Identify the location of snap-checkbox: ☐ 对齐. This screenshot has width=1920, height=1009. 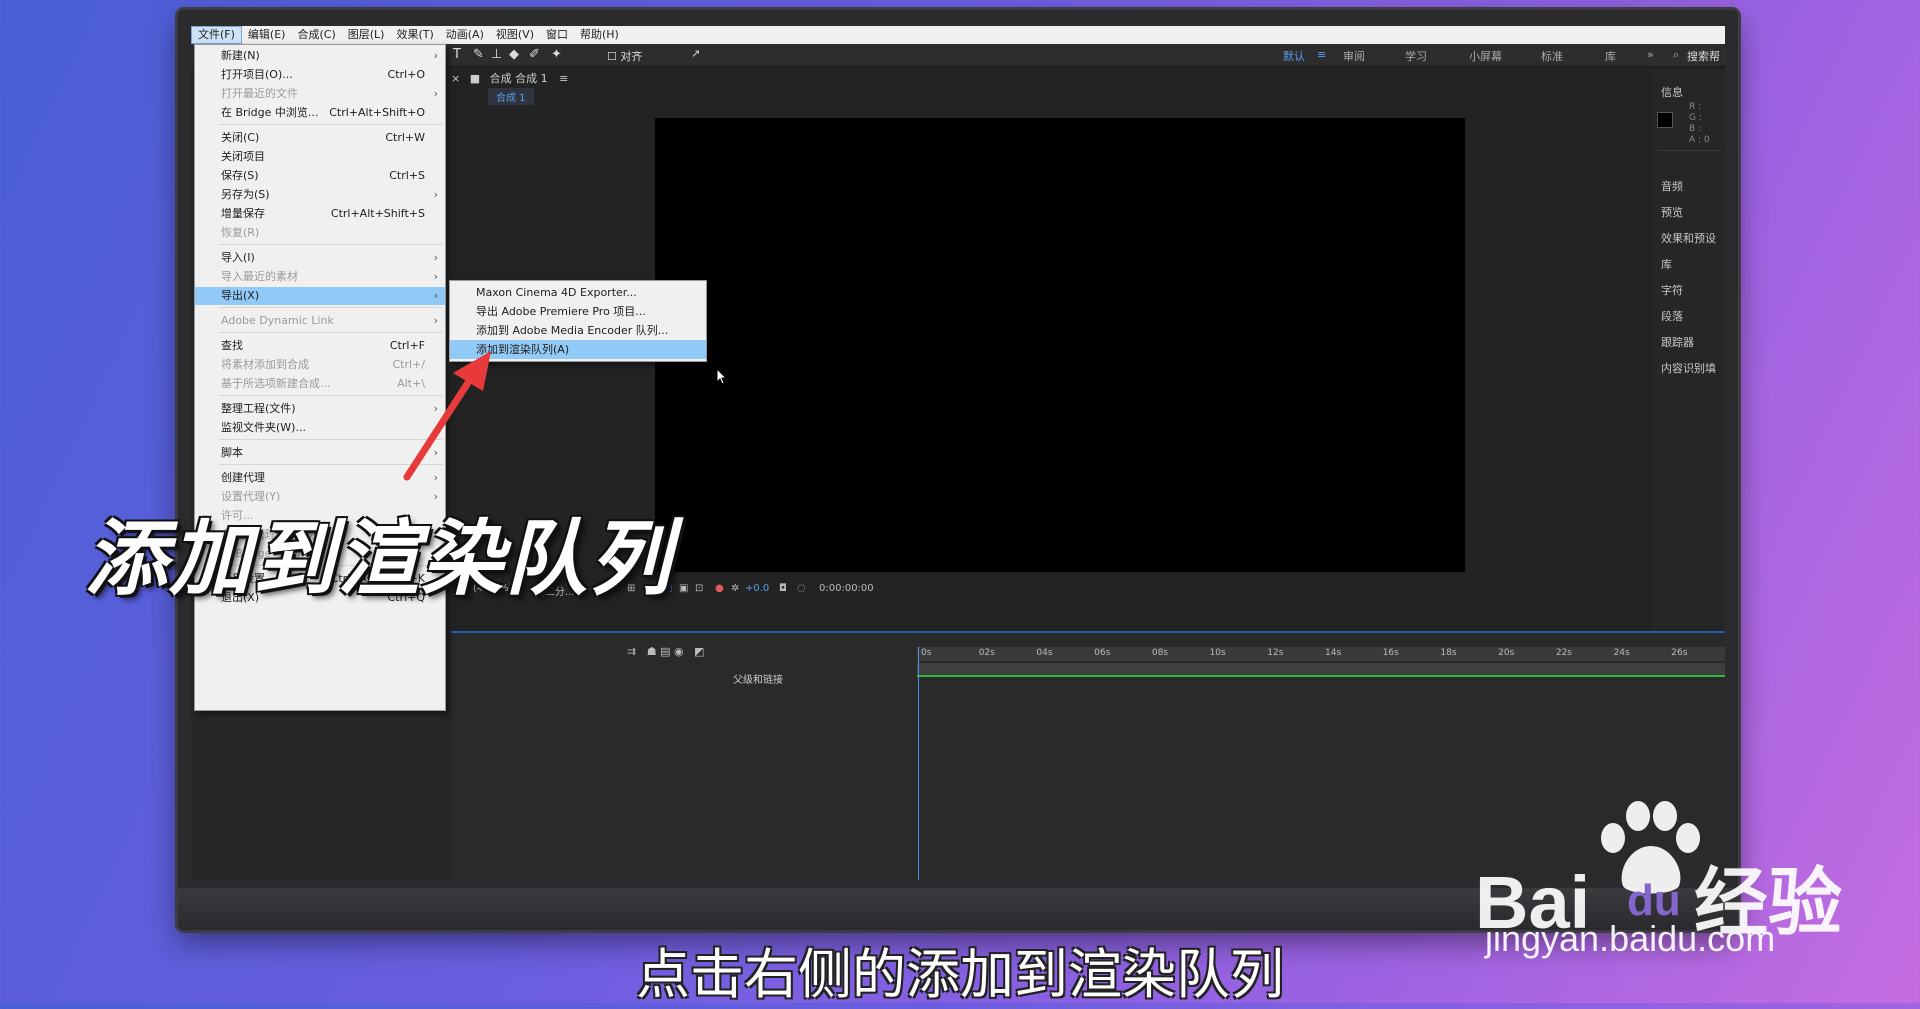
(624, 56).